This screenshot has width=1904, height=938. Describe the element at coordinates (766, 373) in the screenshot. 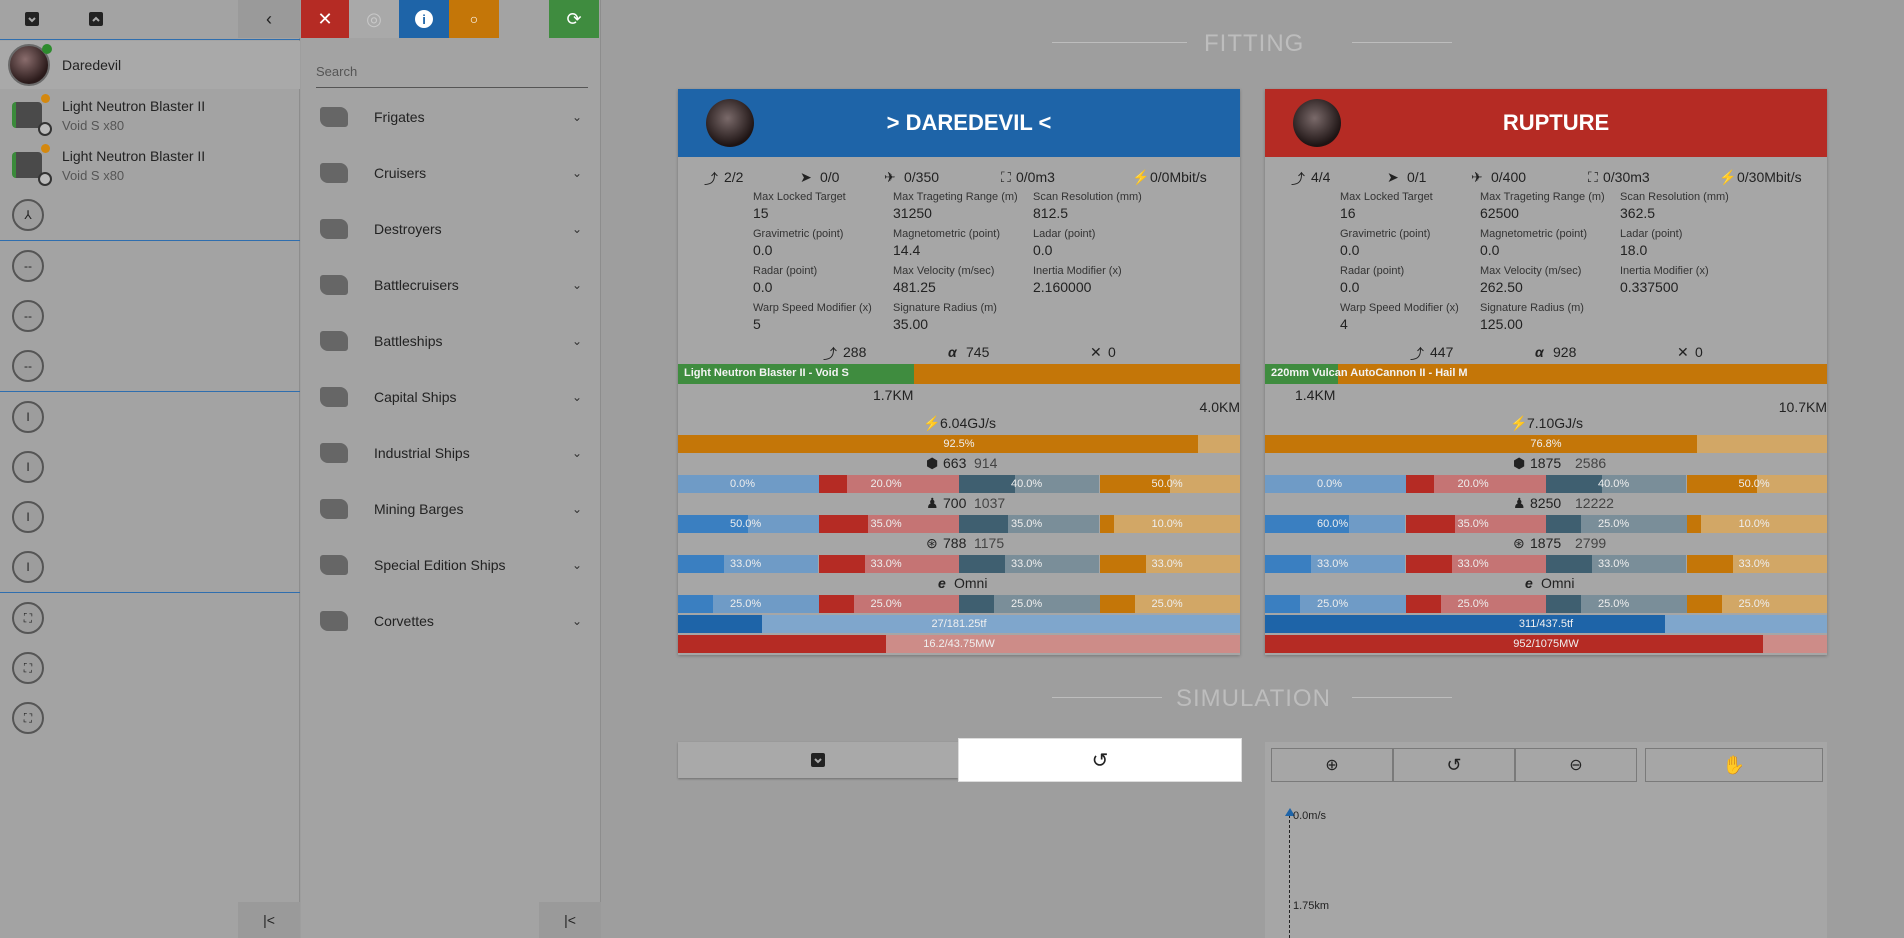

I see `weapon-label: Light Neutron Blaster II - Void S` at that location.